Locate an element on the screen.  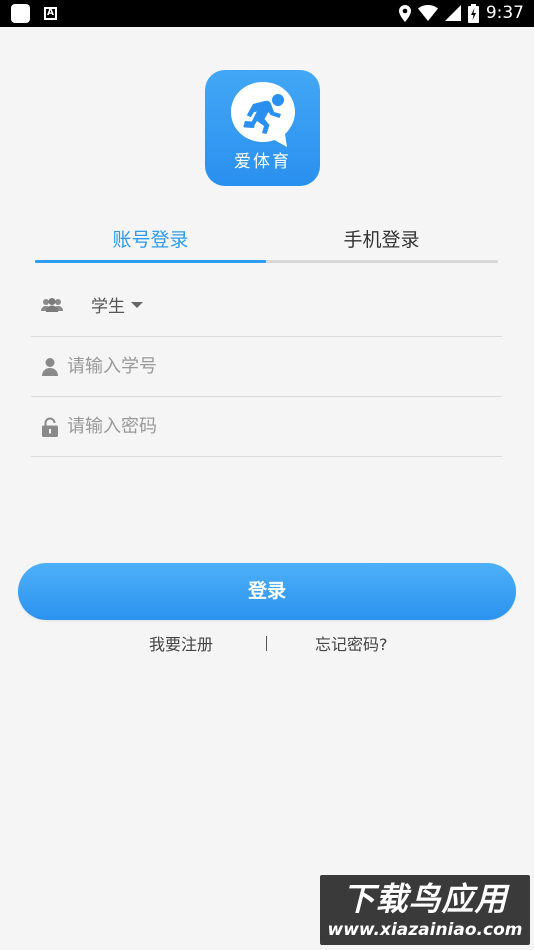
student-id-row is located at coordinates (266, 367).